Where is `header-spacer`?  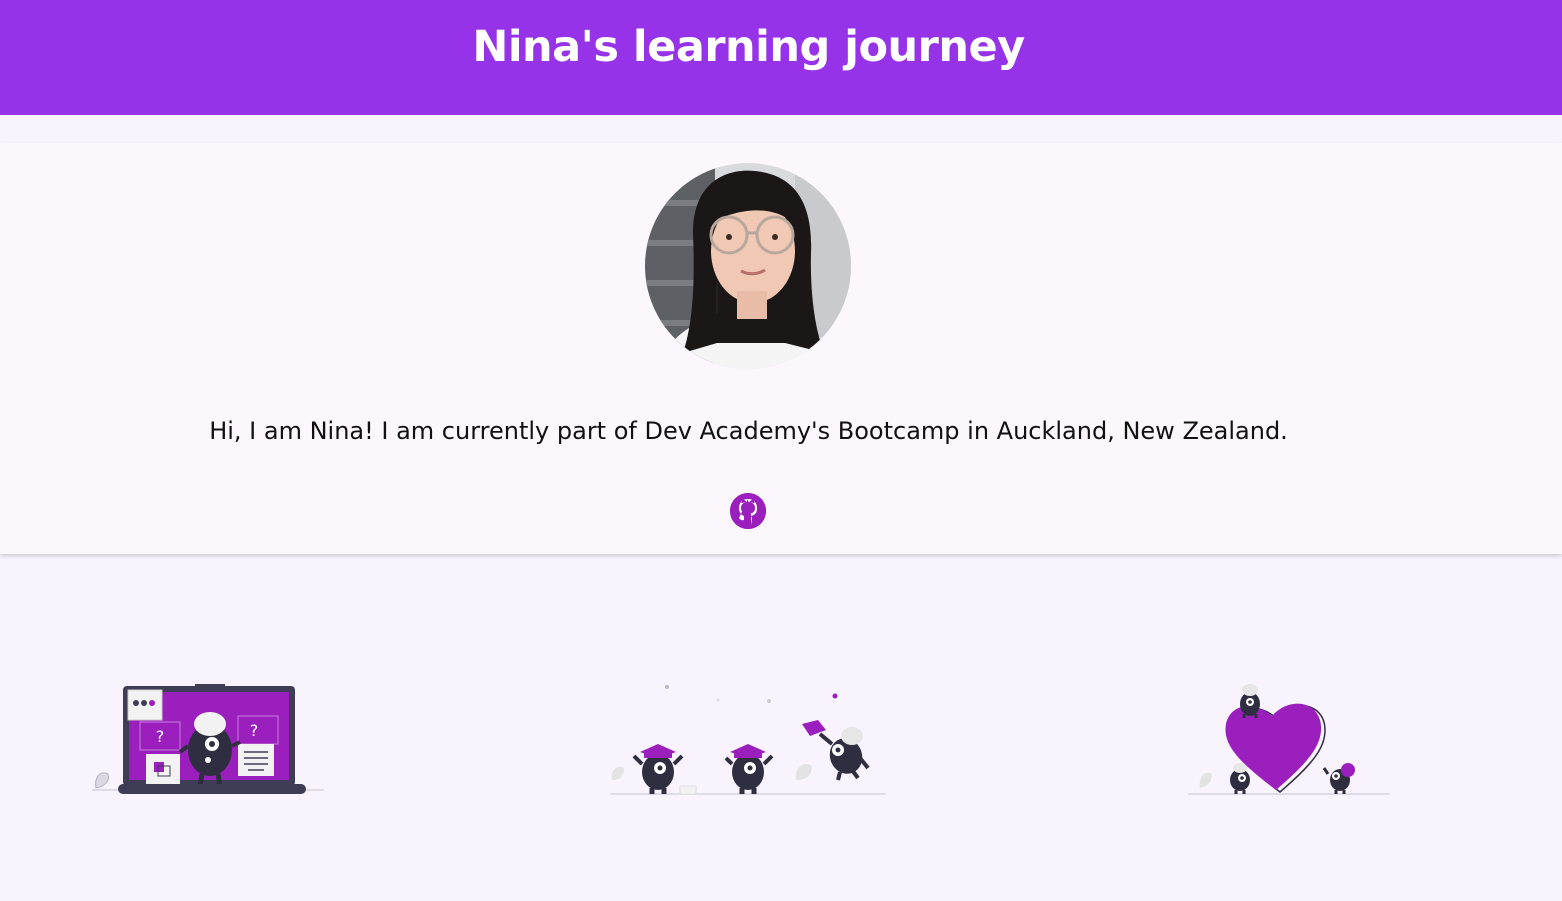 header-spacer is located at coordinates (781, 129).